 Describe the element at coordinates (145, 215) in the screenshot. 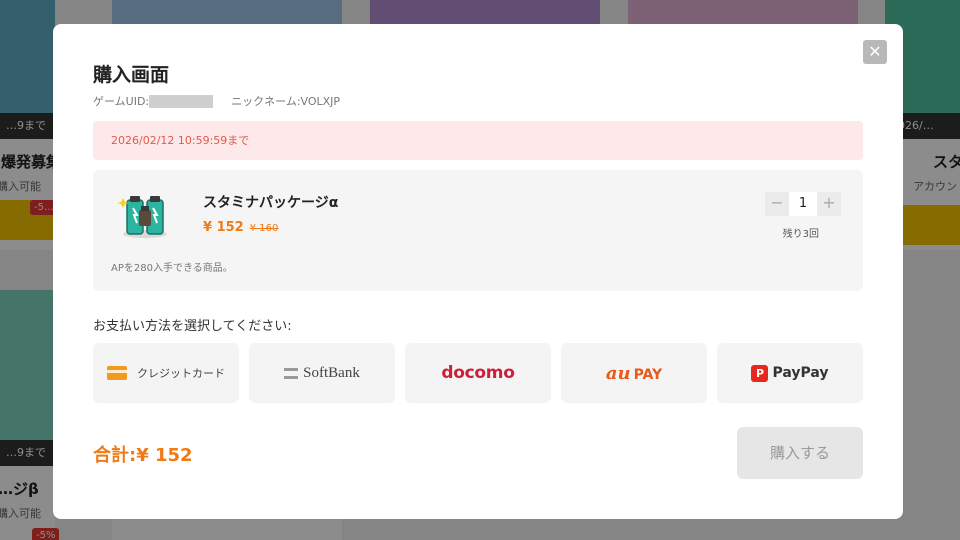

I see `stamina-battery-icon` at that location.